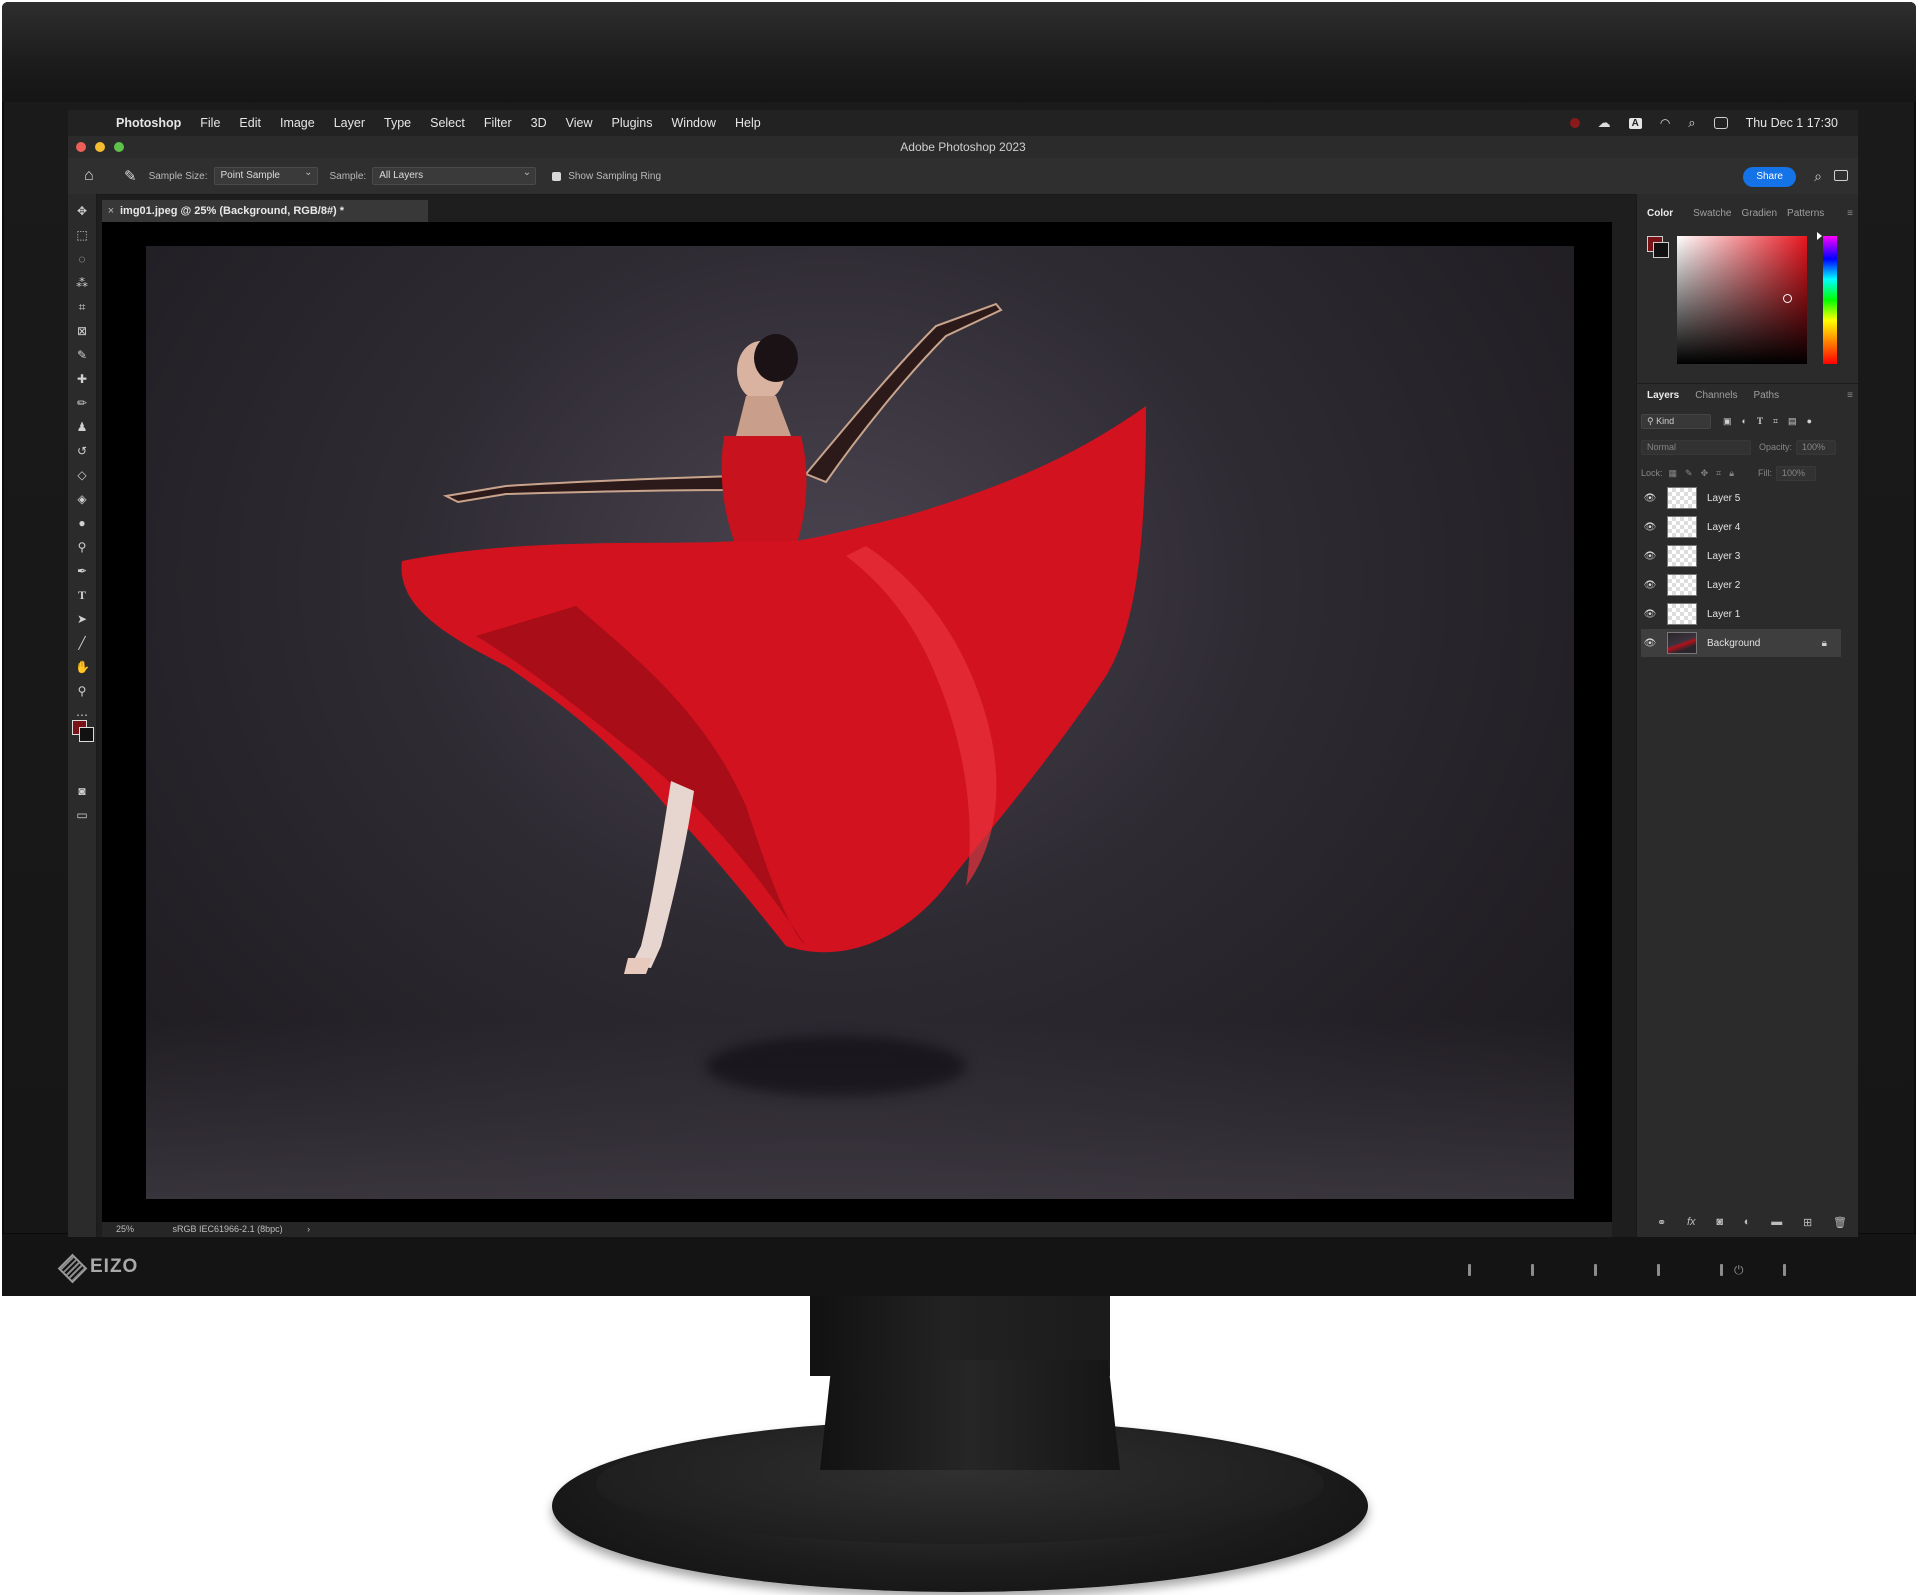 This screenshot has width=1920, height=1595. What do you see at coordinates (250, 123) in the screenshot?
I see `menu-edit: Edit` at bounding box center [250, 123].